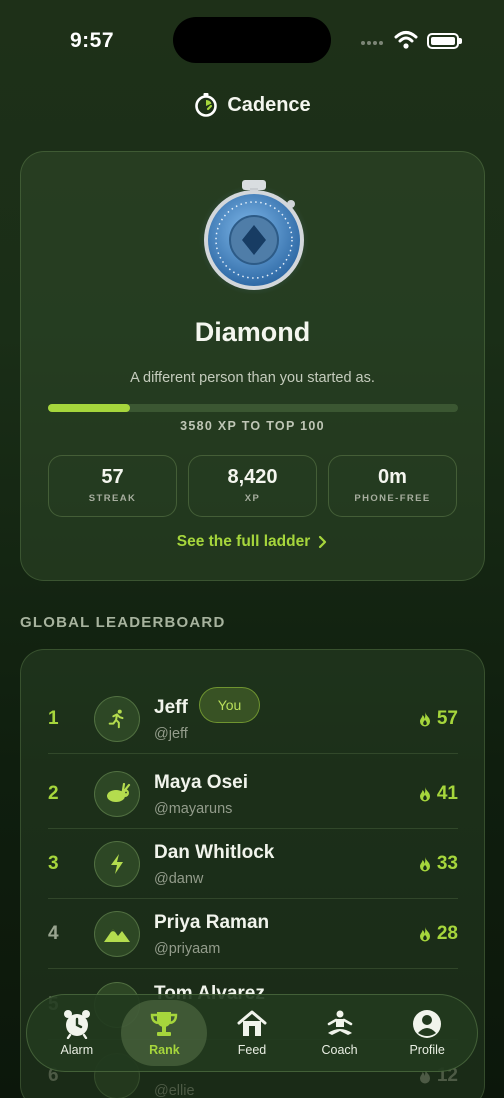 The width and height of the screenshot is (504, 1098). Describe the element at coordinates (447, 933) in the screenshot. I see `streak-value: 28` at that location.